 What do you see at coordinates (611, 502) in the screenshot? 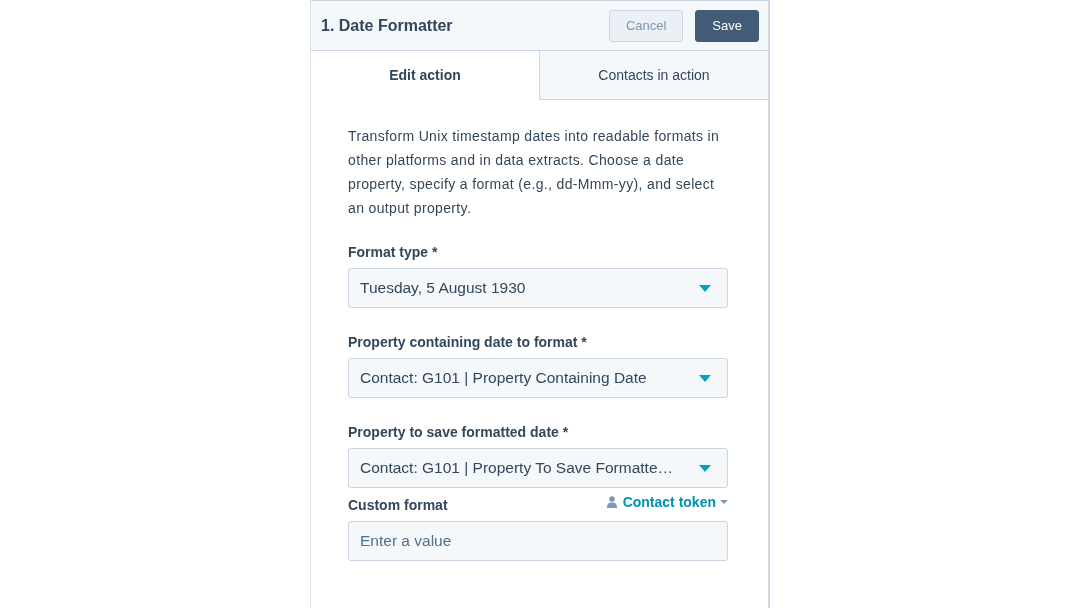
I see `person-icon` at bounding box center [611, 502].